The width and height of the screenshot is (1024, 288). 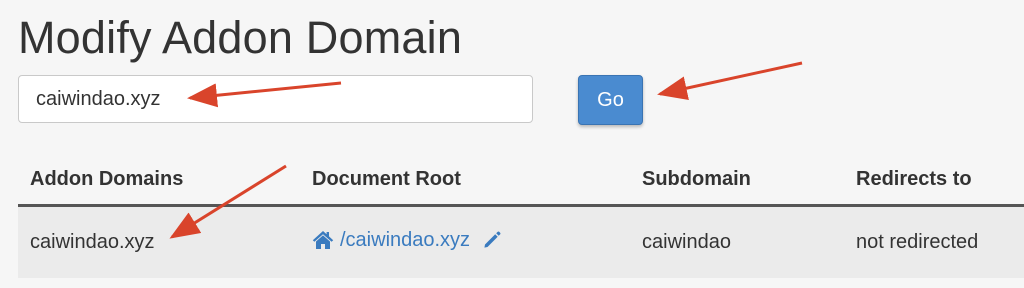 What do you see at coordinates (275, 99) in the screenshot?
I see `domain-search-input` at bounding box center [275, 99].